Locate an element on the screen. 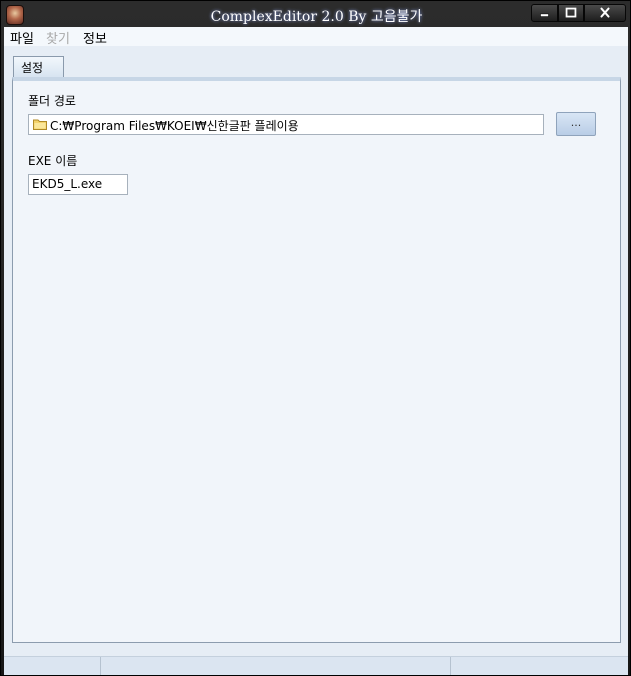 The image size is (631, 676). status-bar is located at coordinates (316, 665).